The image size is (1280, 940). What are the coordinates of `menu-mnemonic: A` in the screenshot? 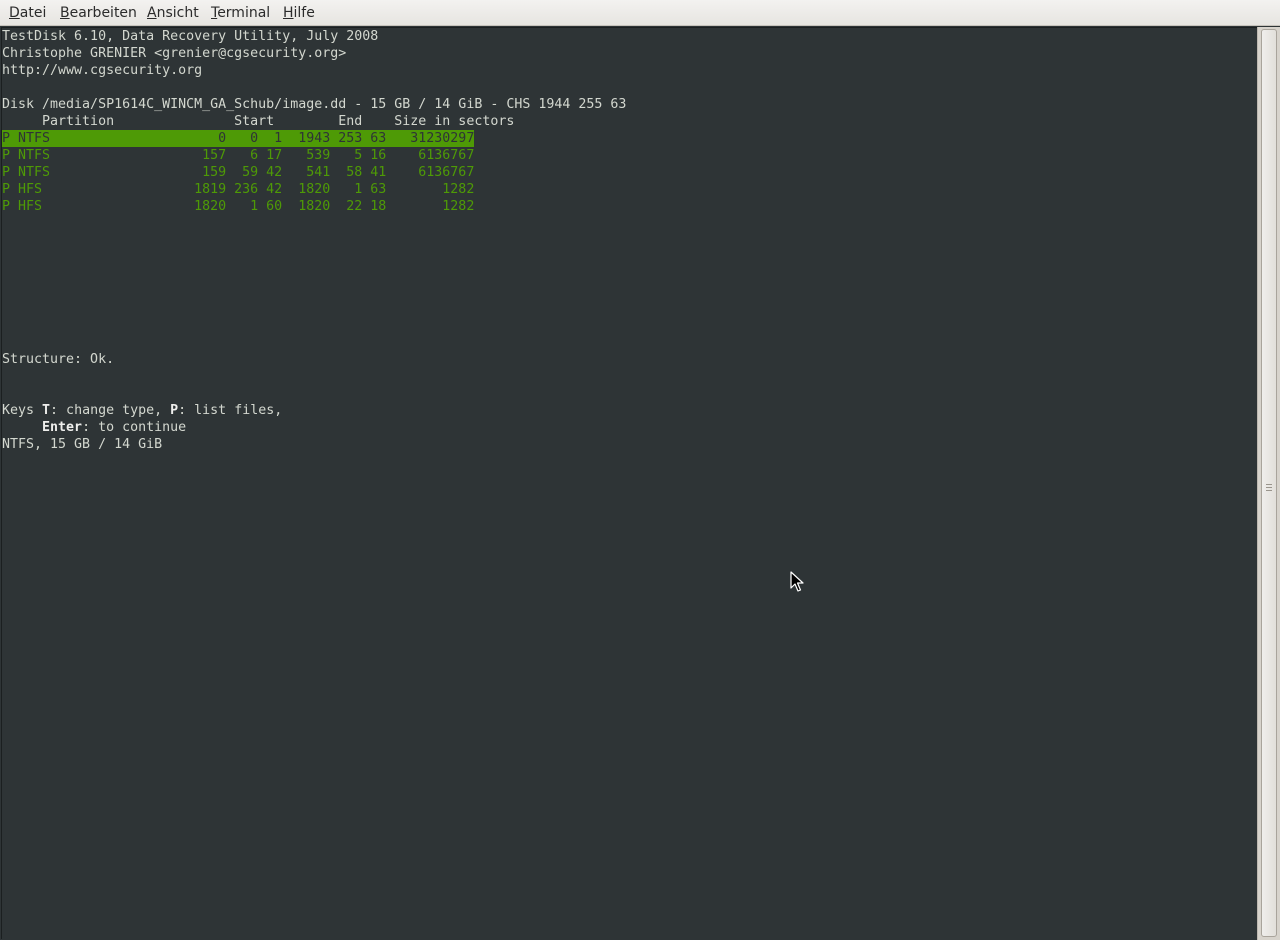 It's located at (152, 13).